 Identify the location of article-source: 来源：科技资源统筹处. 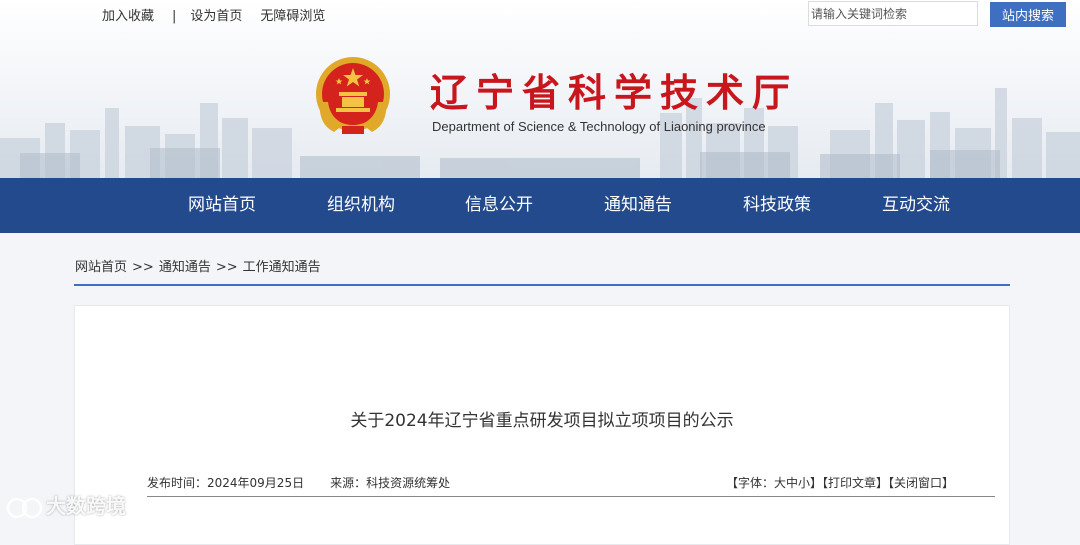
(390, 483).